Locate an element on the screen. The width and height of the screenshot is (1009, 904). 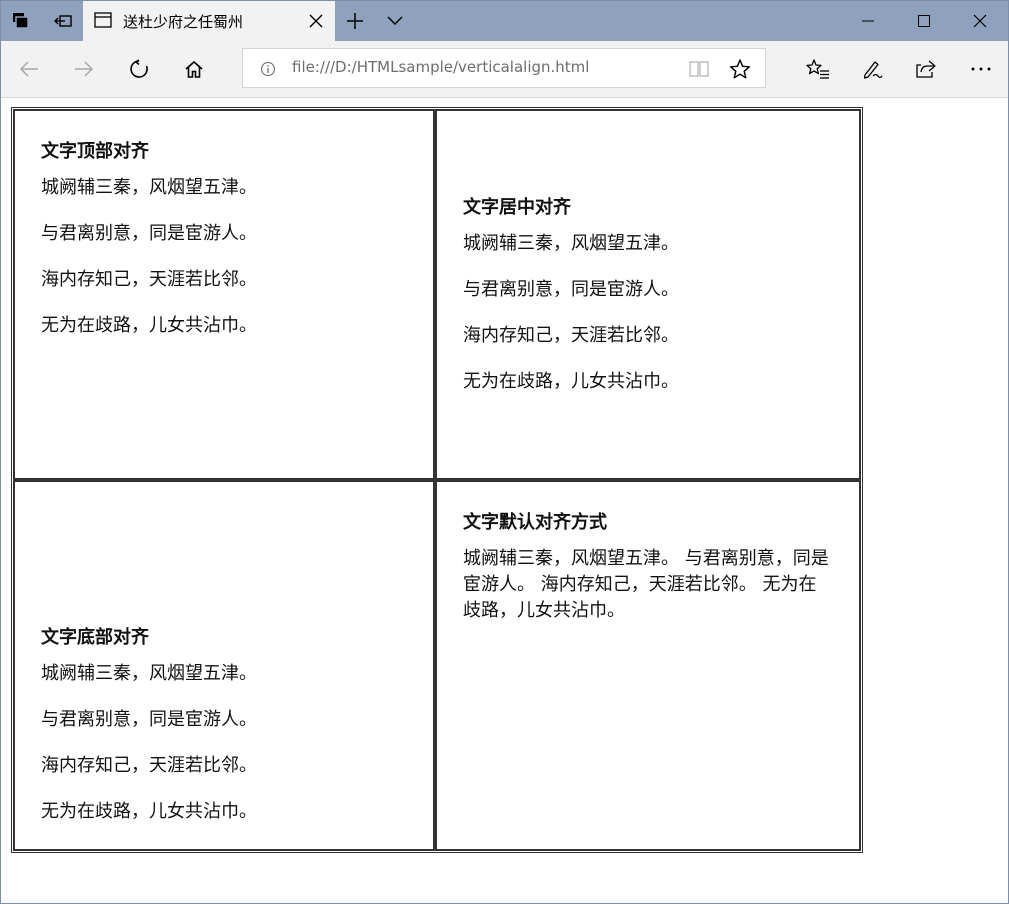
back-arrow-icon is located at coordinates (29, 69).